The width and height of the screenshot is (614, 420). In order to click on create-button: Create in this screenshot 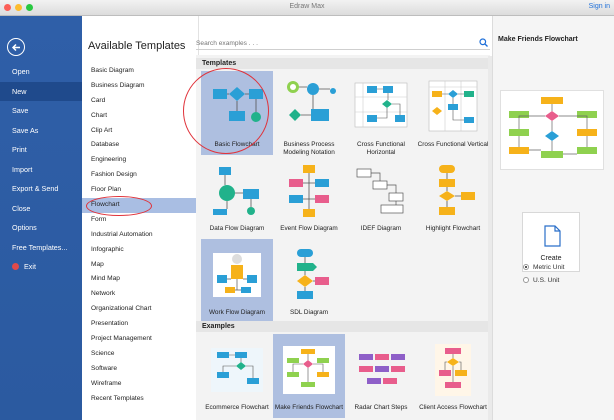, I will do `click(551, 242)`.